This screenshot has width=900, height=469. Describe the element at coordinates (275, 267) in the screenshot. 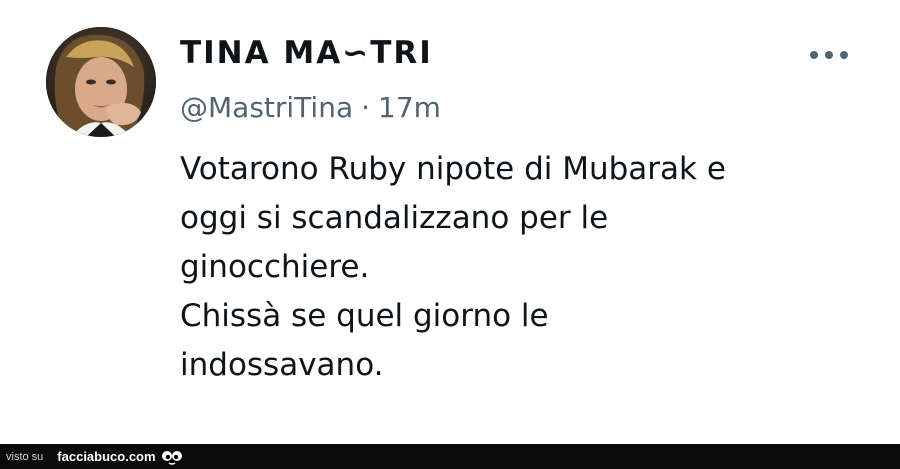

I see `tweet-text-line: ginocchiere.` at that location.